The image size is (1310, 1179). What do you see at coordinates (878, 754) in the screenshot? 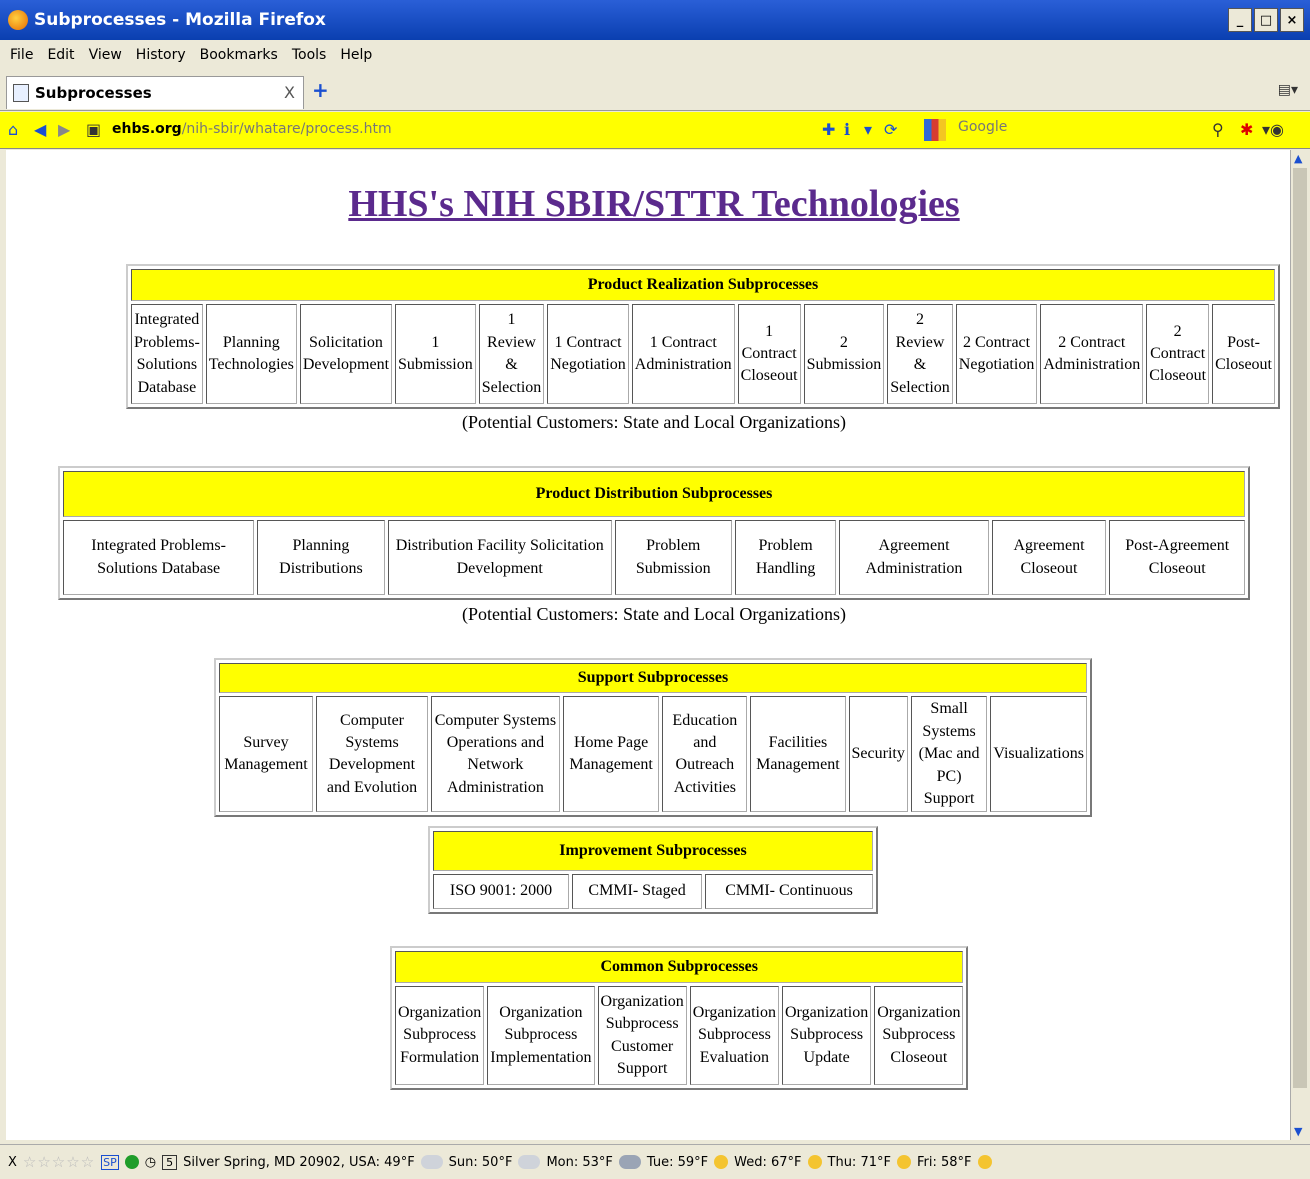
I see `table-cell: Security` at bounding box center [878, 754].